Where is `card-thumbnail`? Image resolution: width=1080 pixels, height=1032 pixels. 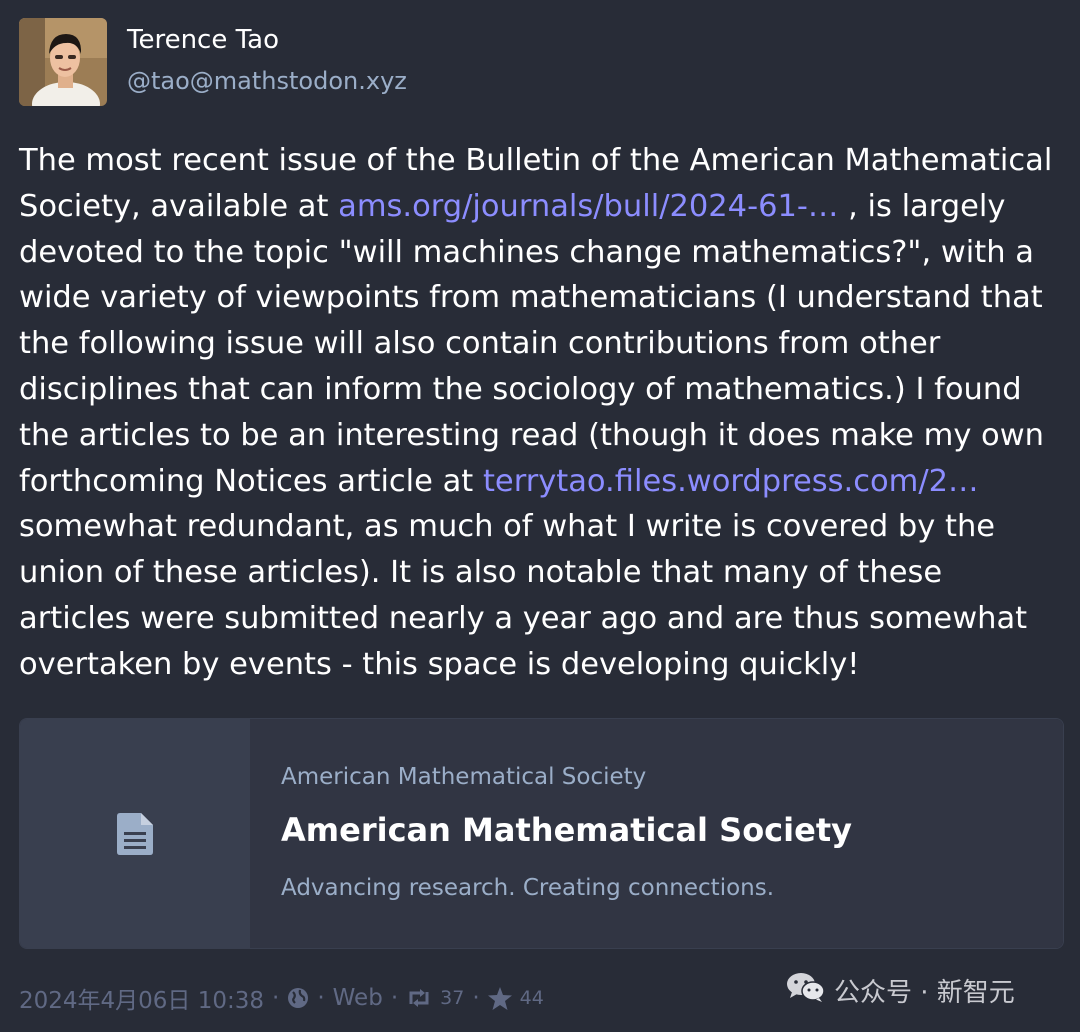 card-thumbnail is located at coordinates (135, 833).